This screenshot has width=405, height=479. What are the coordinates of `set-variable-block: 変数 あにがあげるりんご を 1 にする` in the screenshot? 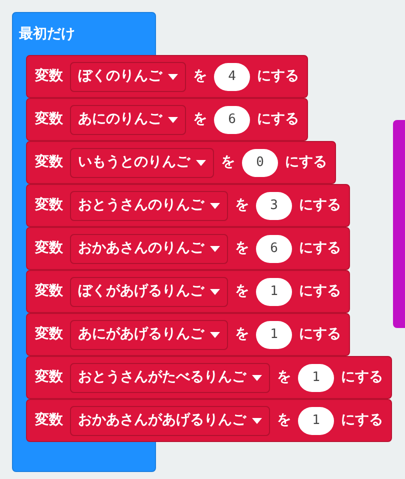 It's located at (188, 334).